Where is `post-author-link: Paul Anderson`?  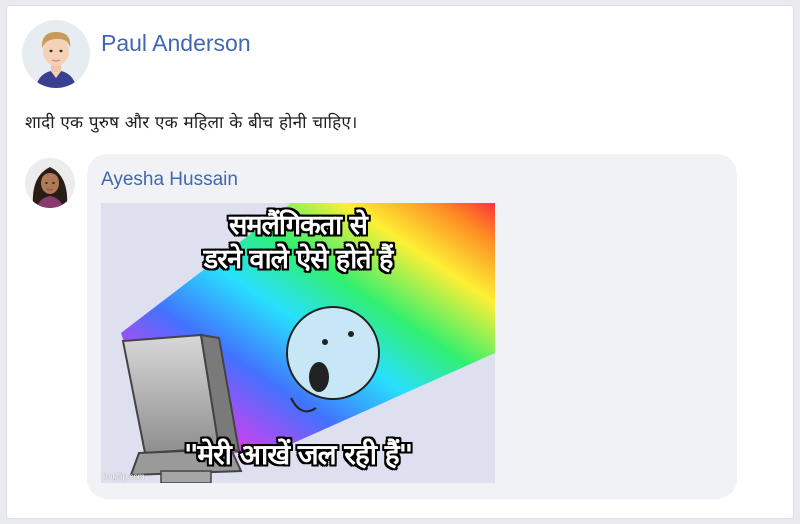 post-author-link: Paul Anderson is located at coordinates (176, 43).